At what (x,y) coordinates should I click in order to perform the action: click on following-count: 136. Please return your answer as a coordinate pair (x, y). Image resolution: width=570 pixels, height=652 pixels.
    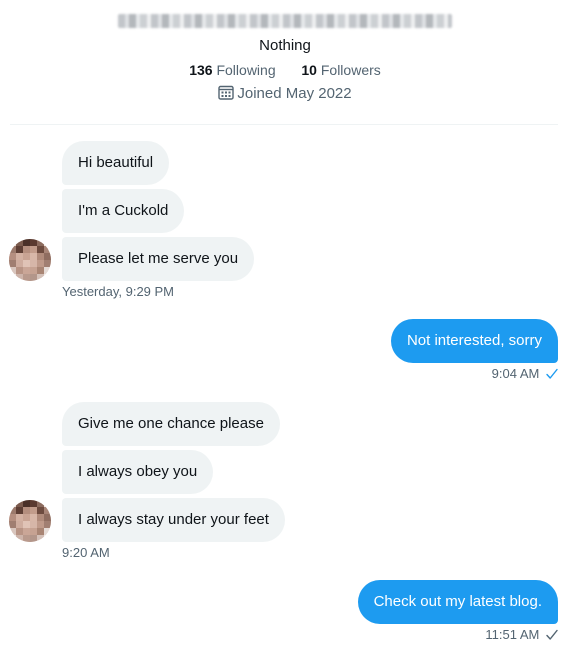
    Looking at the image, I should click on (201, 70).